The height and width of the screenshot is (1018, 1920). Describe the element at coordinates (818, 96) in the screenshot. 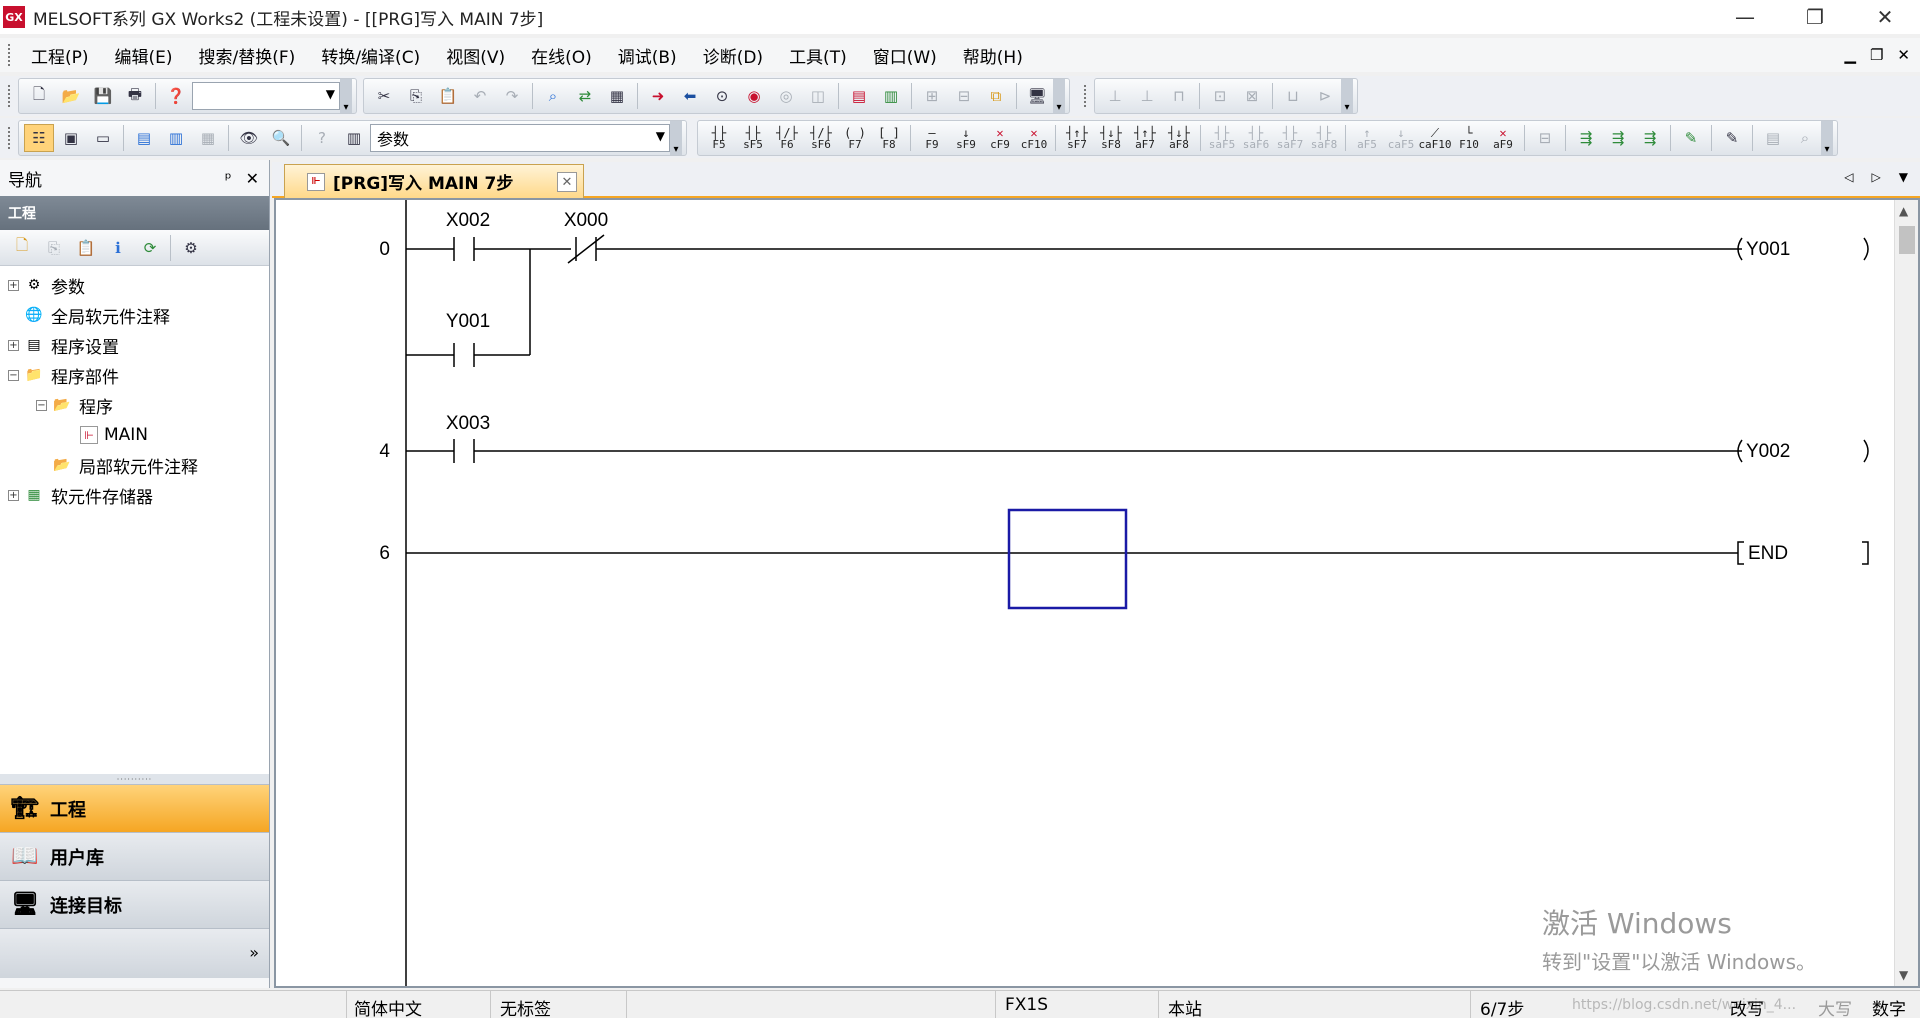

I see `monitor-write-icon: ◫` at that location.